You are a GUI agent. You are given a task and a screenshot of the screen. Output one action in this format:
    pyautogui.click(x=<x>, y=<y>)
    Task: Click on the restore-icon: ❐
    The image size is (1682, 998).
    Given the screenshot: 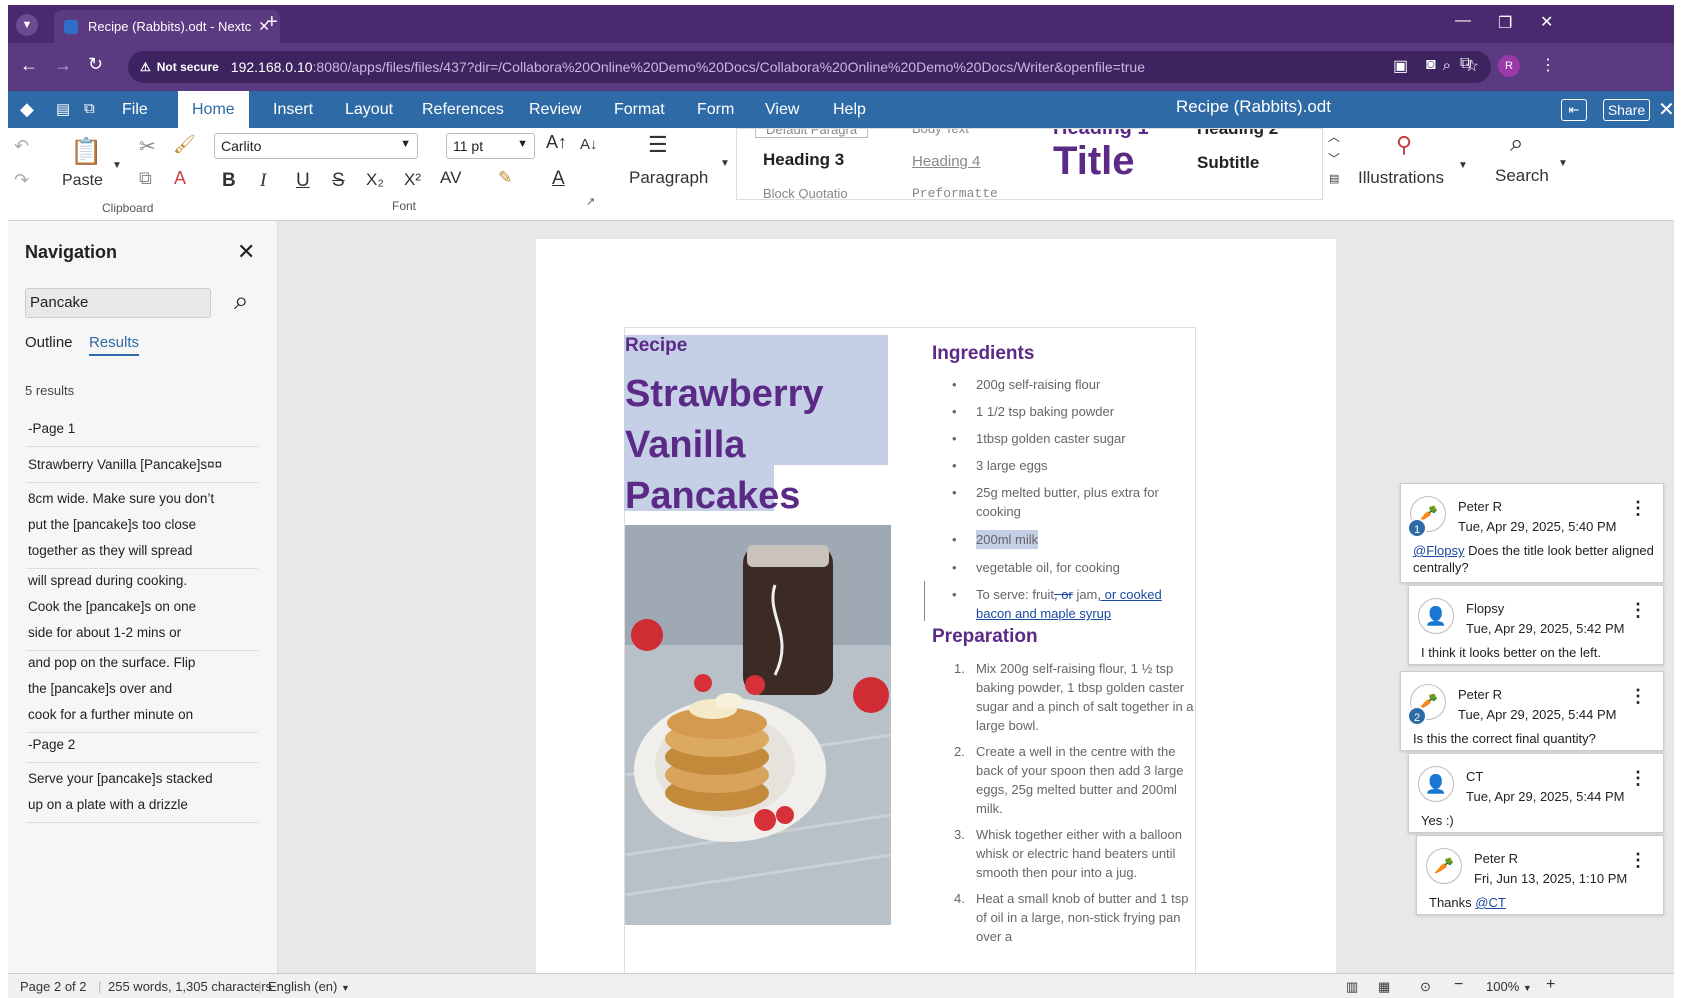 What is the action you would take?
    pyautogui.click(x=1505, y=23)
    